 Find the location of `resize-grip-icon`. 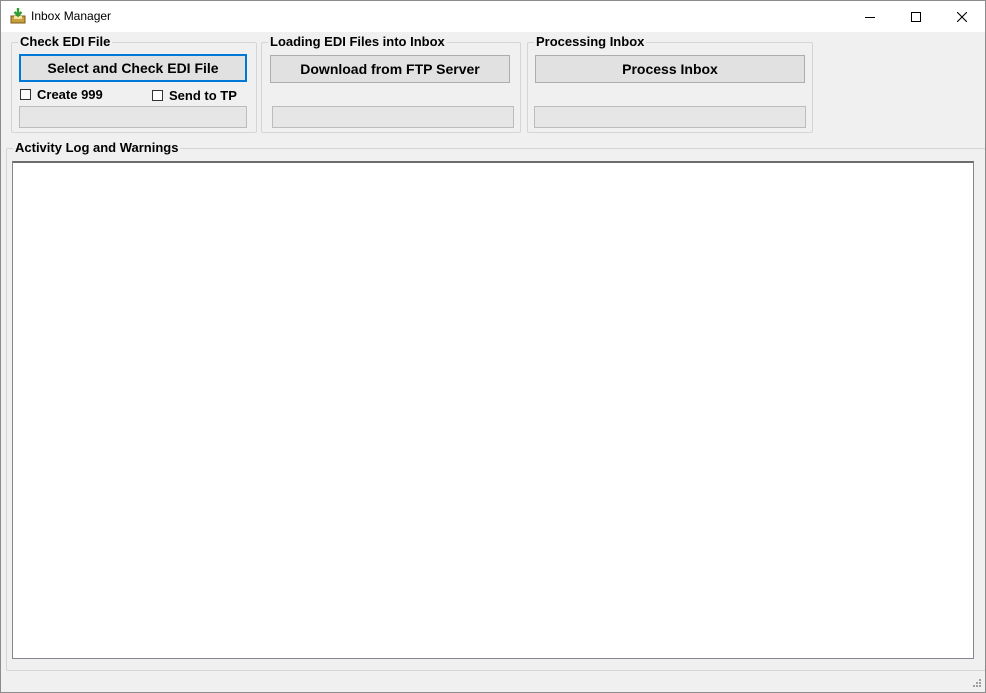

resize-grip-icon is located at coordinates (976, 684).